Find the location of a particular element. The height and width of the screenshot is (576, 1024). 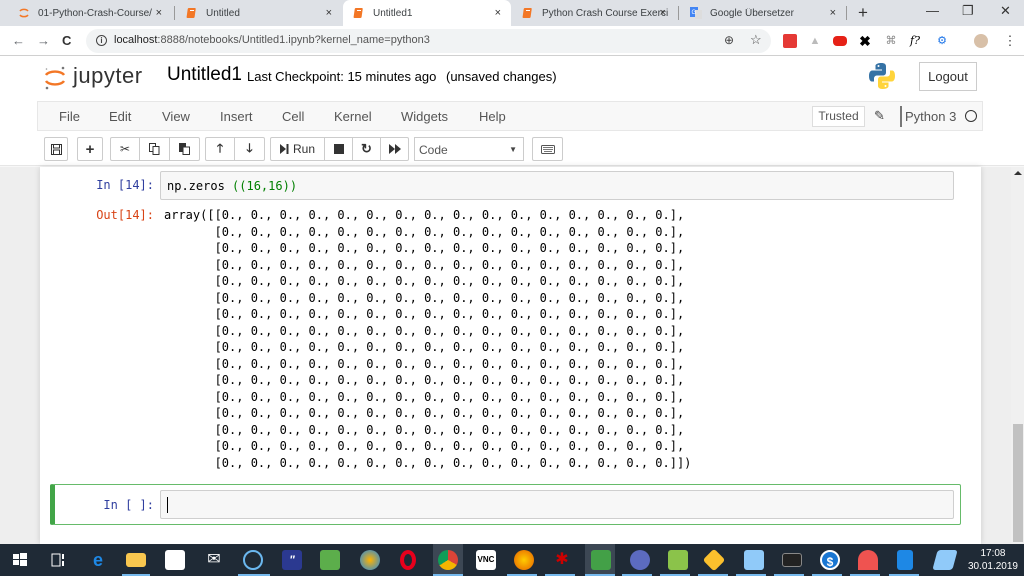

menu-view: View is located at coordinates (176, 116).